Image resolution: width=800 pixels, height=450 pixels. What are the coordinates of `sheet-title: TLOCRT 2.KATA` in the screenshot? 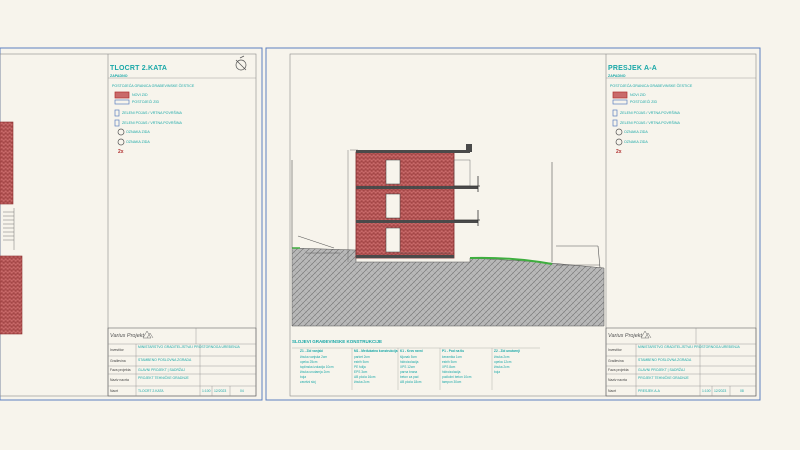 It's located at (139, 68).